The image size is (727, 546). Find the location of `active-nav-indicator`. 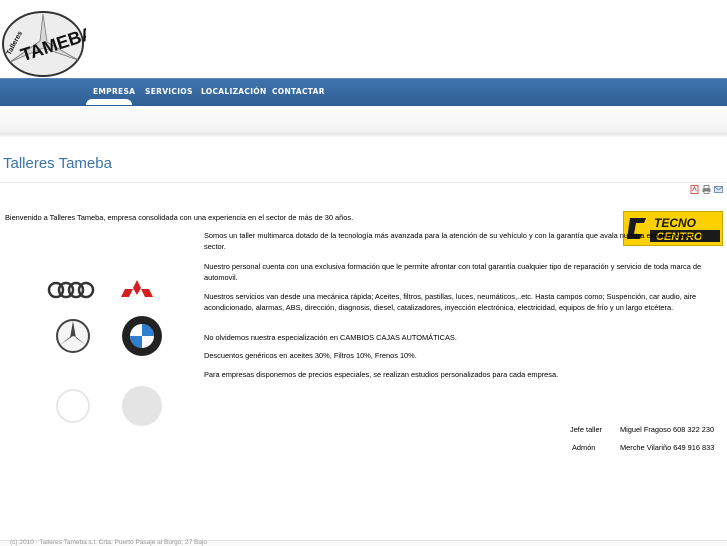

active-nav-indicator is located at coordinates (109, 102).